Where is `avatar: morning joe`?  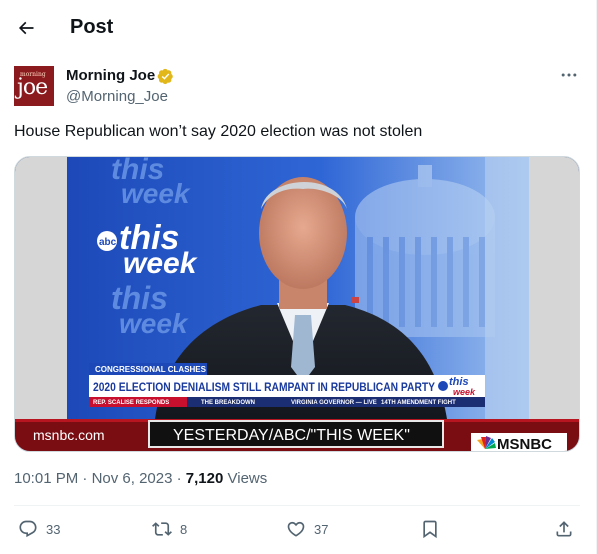 avatar: morning joe is located at coordinates (34, 86).